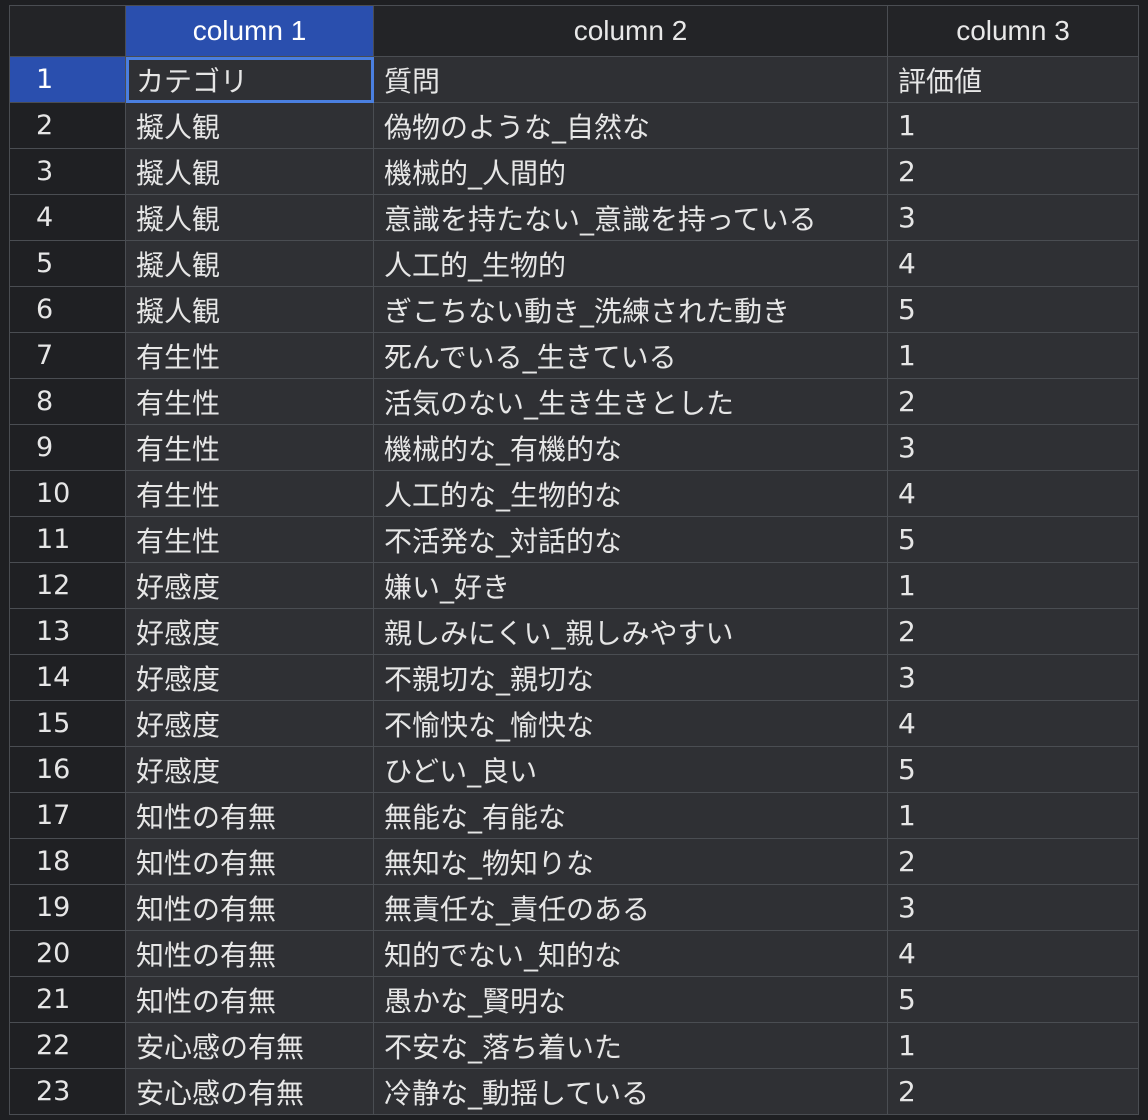 The image size is (1148, 1120). Describe the element at coordinates (630, 907) in the screenshot. I see `cell-column-2: 無責任な_責任のある` at that location.